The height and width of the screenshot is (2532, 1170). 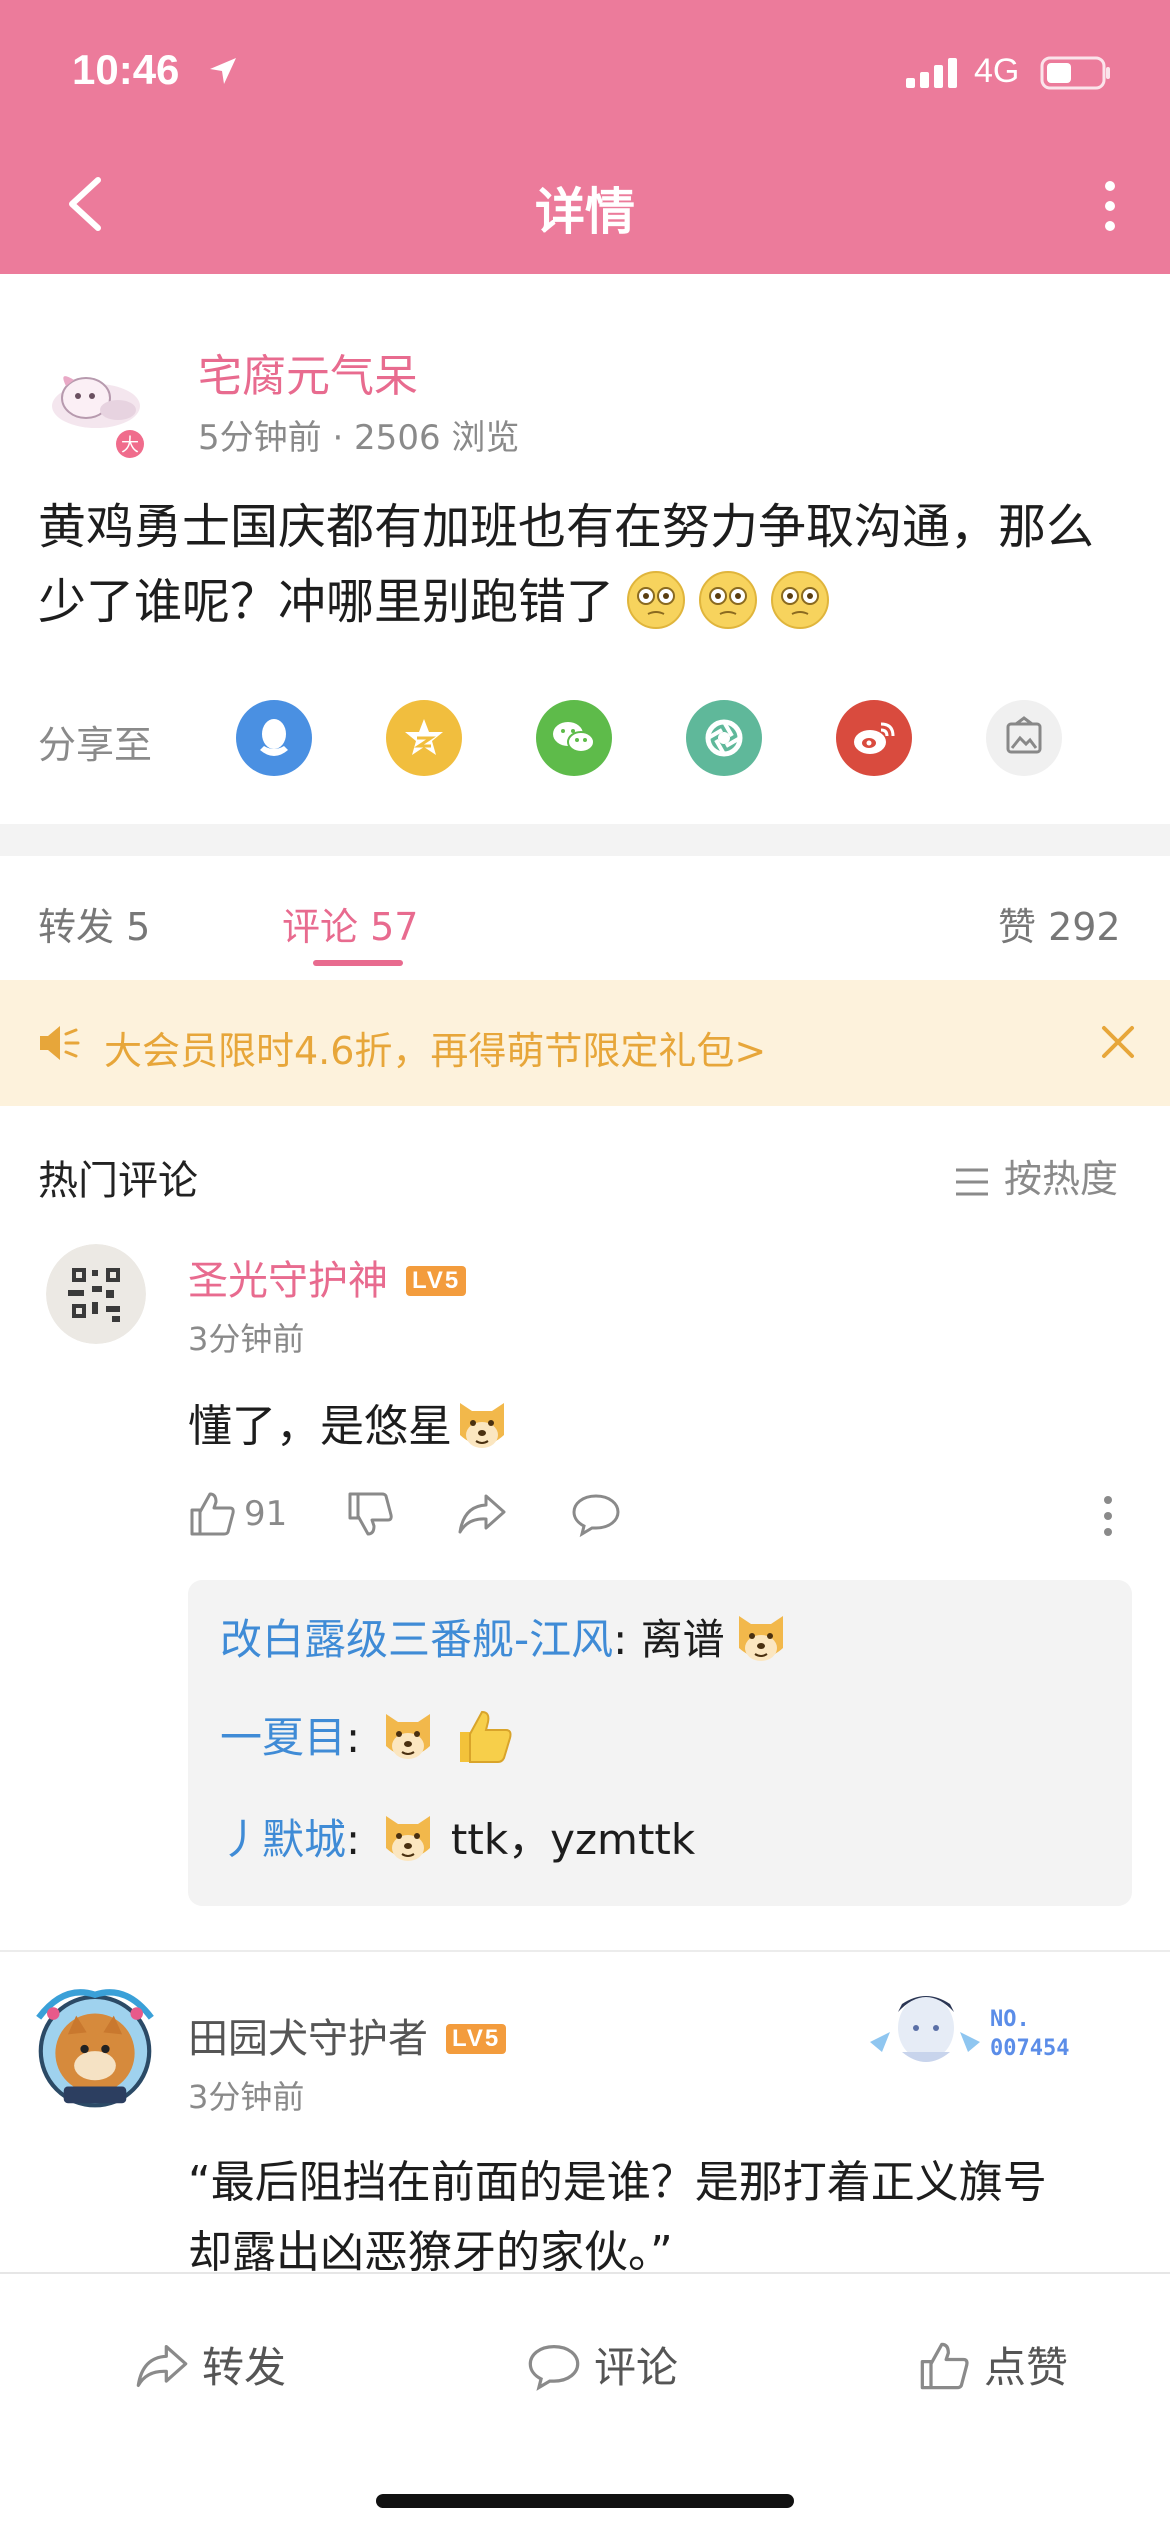 What do you see at coordinates (585, 2402) in the screenshot?
I see `bottom-action-bar: 转发 评论 点赞` at bounding box center [585, 2402].